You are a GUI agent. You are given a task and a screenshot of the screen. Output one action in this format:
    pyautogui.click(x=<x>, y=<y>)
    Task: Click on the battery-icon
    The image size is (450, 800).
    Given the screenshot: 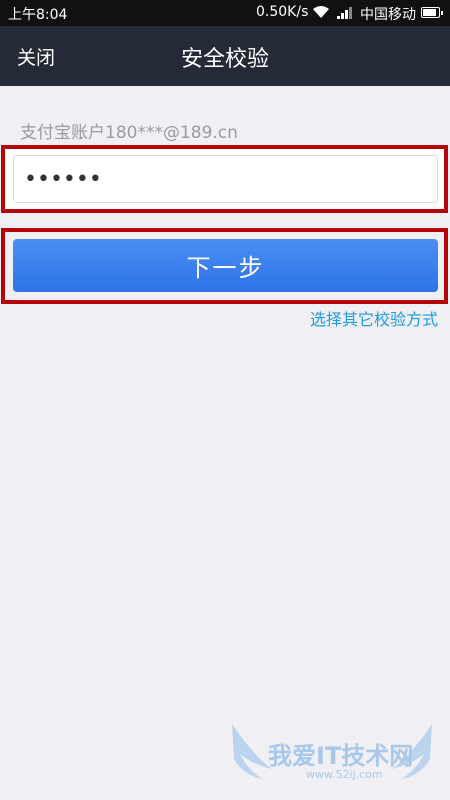 What is the action you would take?
    pyautogui.click(x=432, y=12)
    